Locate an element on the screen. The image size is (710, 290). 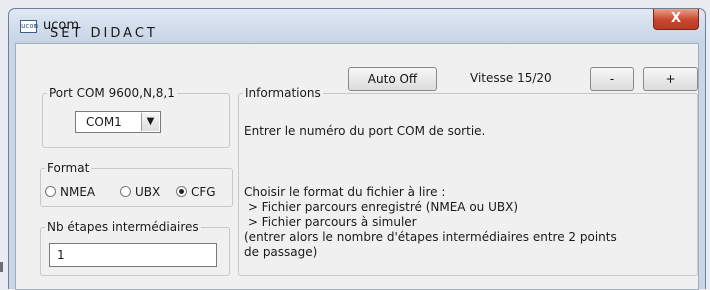
background-edge is located at coordinates (1, 267).